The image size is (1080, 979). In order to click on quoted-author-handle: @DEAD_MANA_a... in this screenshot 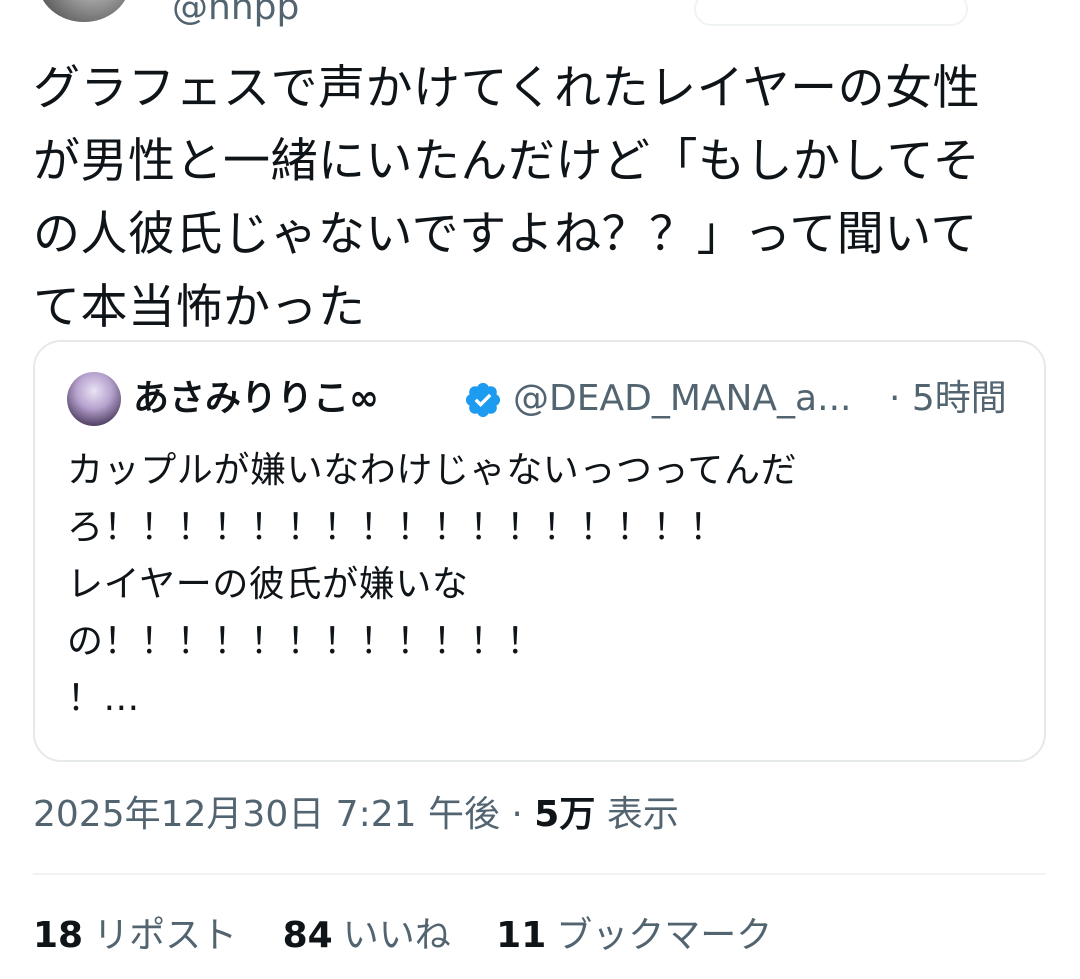, I will do `click(682, 399)`.